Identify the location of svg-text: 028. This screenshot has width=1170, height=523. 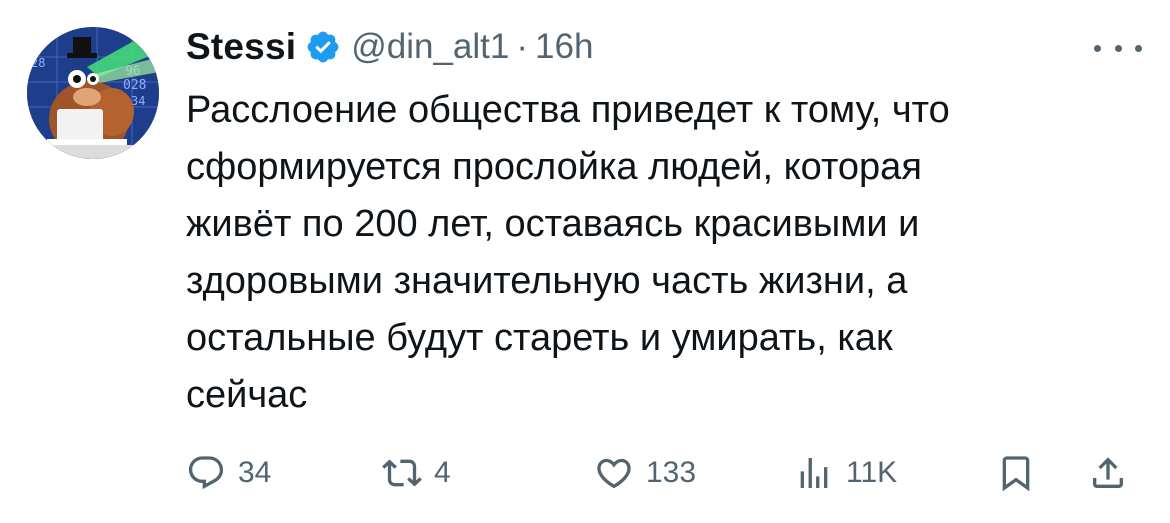
(134, 85).